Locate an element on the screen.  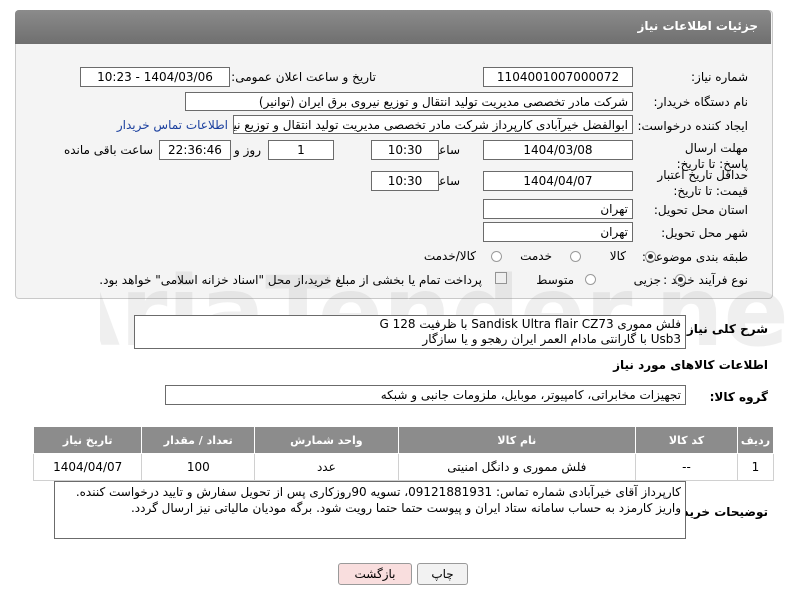
back-button: بازگشت is located at coordinates (375, 574).